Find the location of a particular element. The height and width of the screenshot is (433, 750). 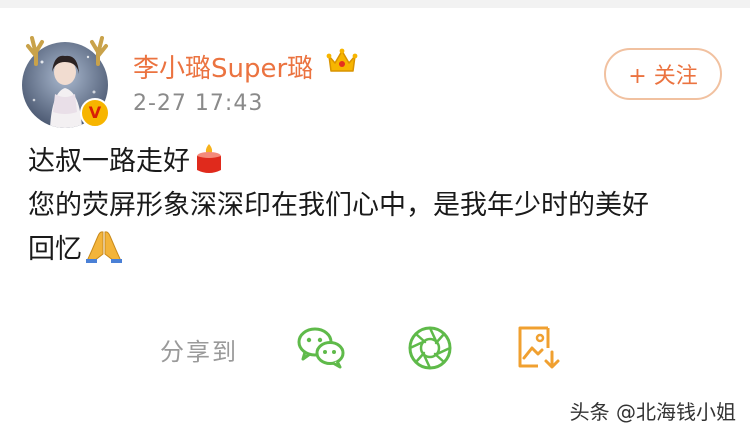

post-timestamp: 2-27 17:43 is located at coordinates (198, 103).